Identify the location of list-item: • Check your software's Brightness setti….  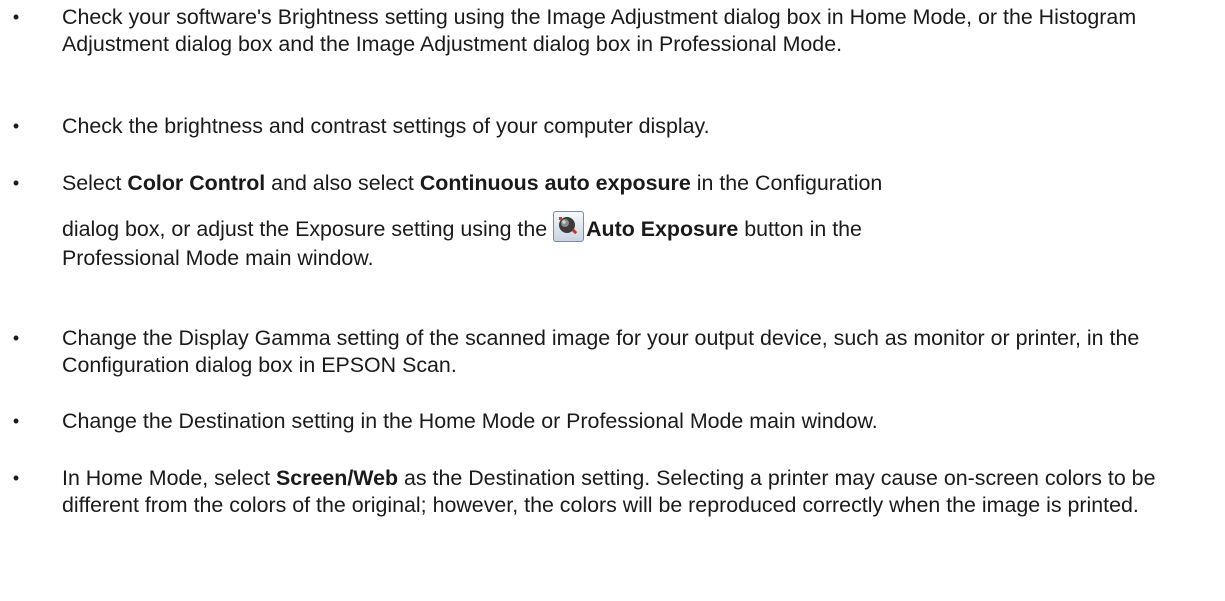
(612, 30).